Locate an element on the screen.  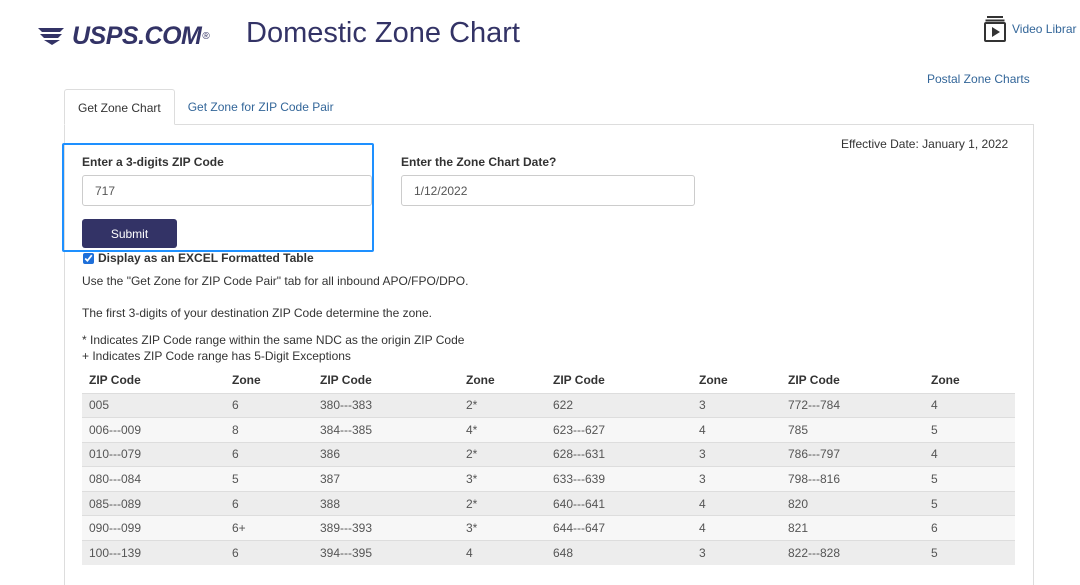
page-title: Domestic Zone Chart is located at coordinates (383, 33).